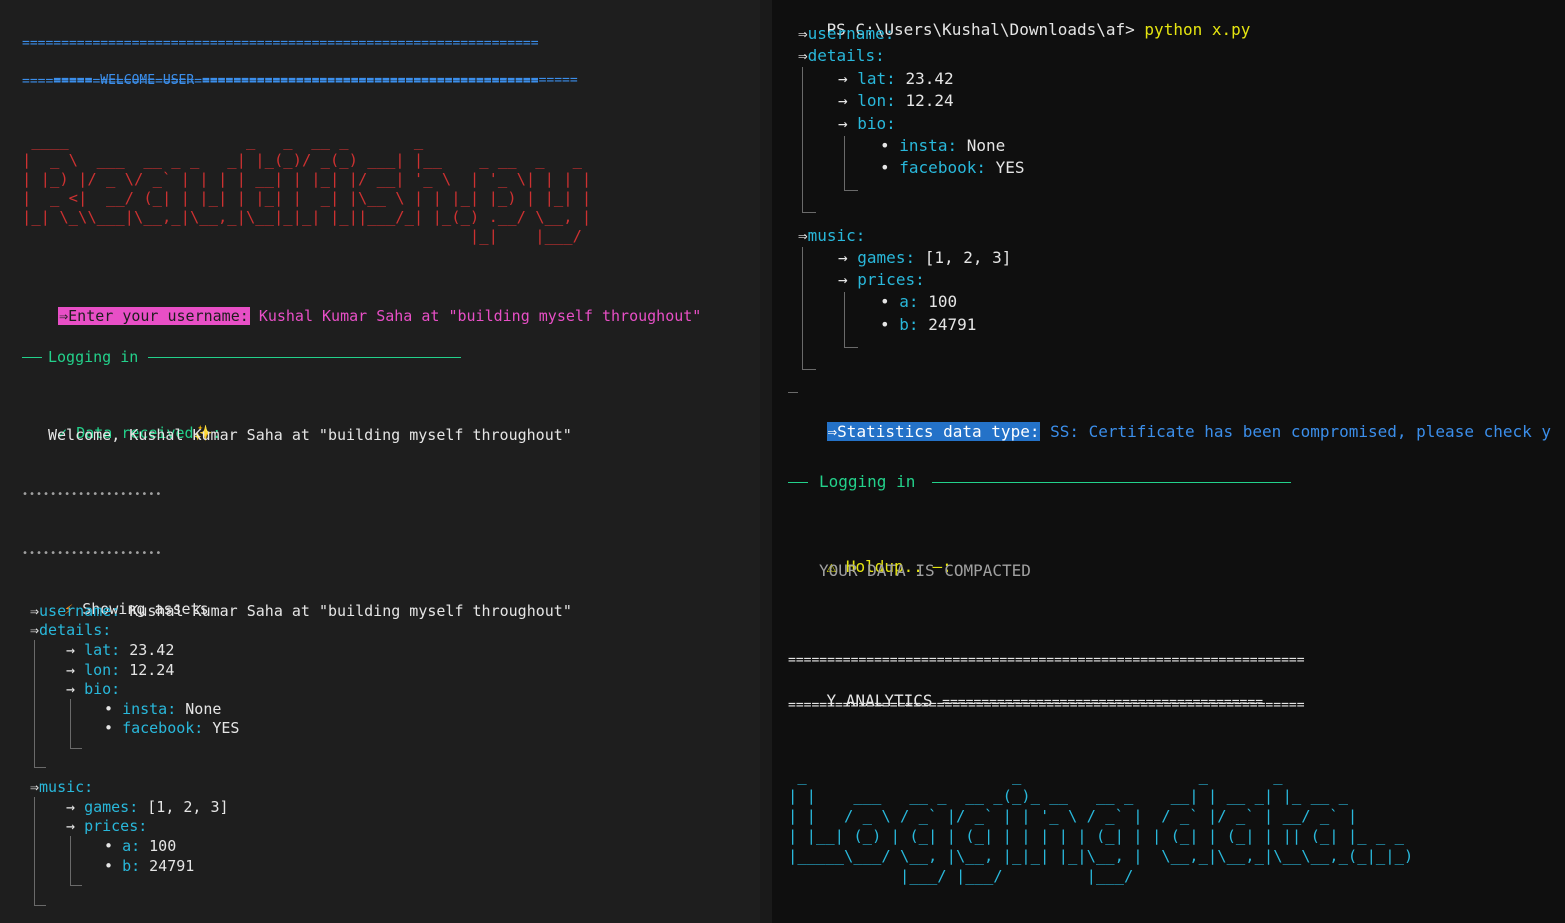 The image size is (1565, 923). I want to click on right-prices-key: prices:, so click(891, 279).